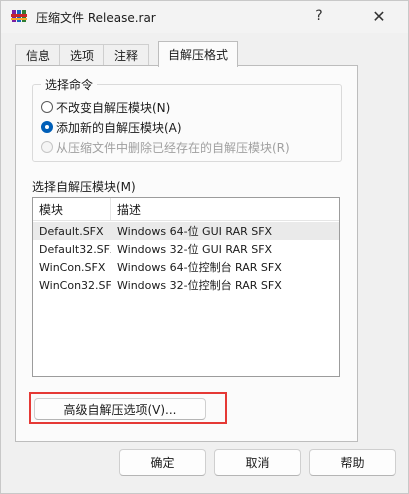  What do you see at coordinates (84, 187) in the screenshot?
I see `module-list-label: 选择自解压模块(M)` at bounding box center [84, 187].